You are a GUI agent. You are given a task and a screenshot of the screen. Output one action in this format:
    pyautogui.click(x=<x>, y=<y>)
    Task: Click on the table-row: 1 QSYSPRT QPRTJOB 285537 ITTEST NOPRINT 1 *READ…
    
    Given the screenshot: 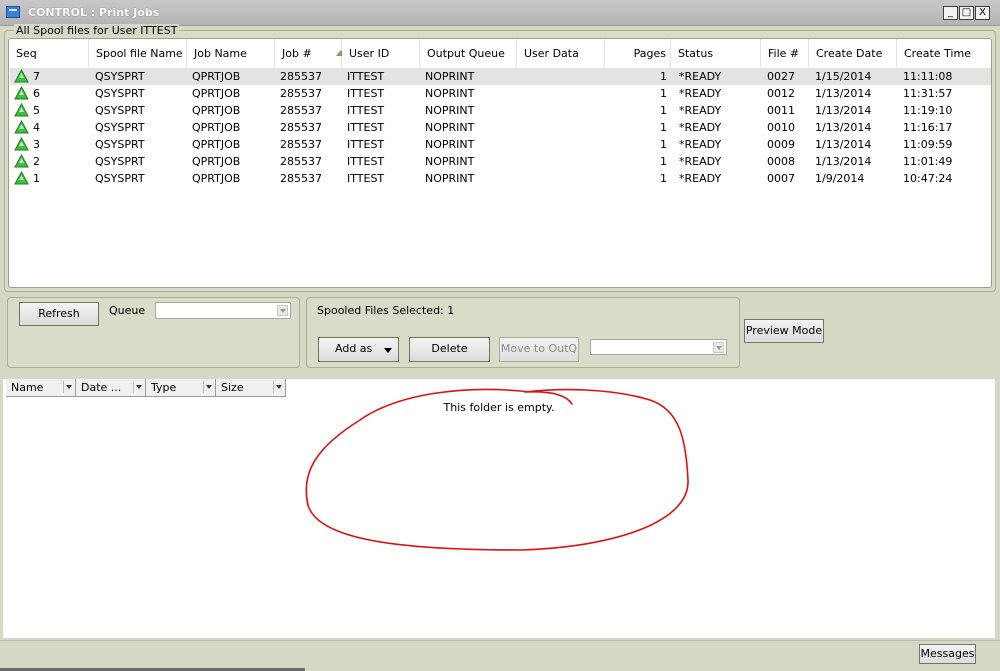 What is the action you would take?
    pyautogui.click(x=500, y=178)
    